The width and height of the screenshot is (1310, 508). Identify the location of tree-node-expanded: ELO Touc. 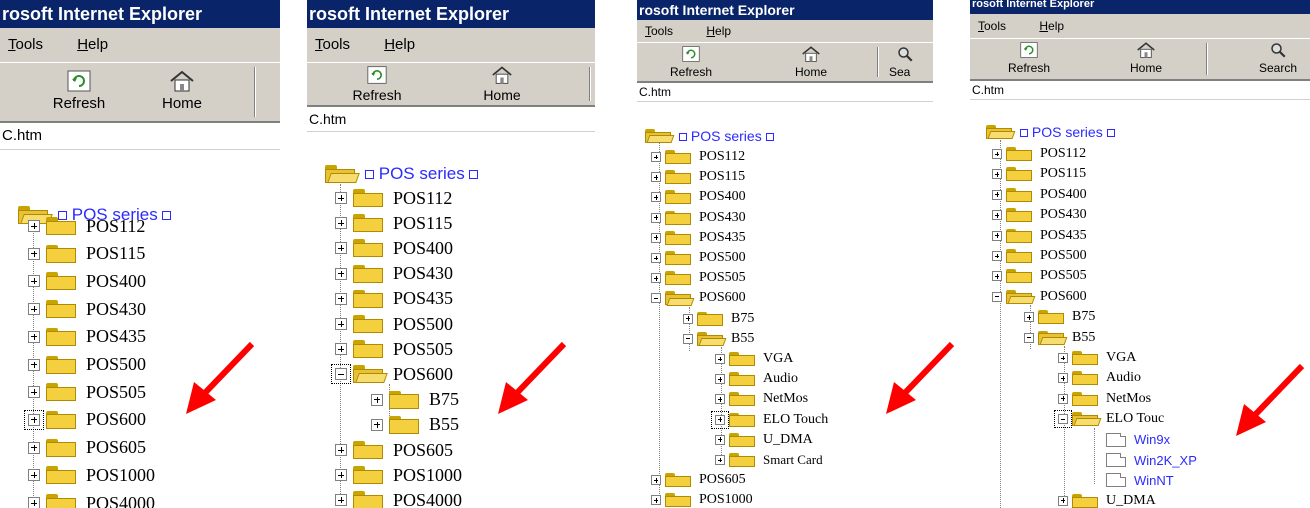
(1109, 419).